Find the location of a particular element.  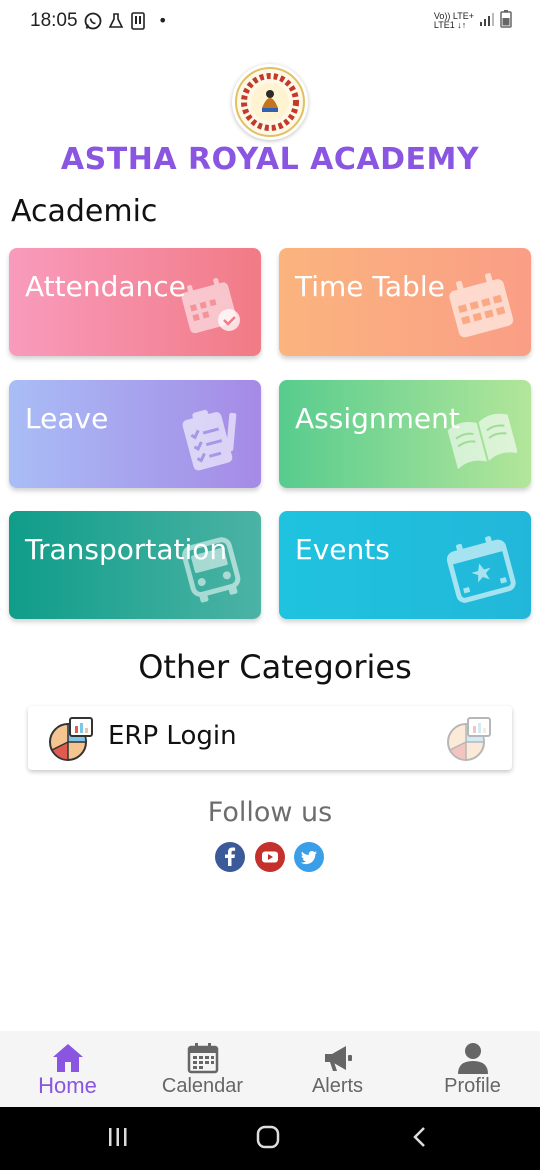

cleaner-icon is located at coordinates (116, 21).